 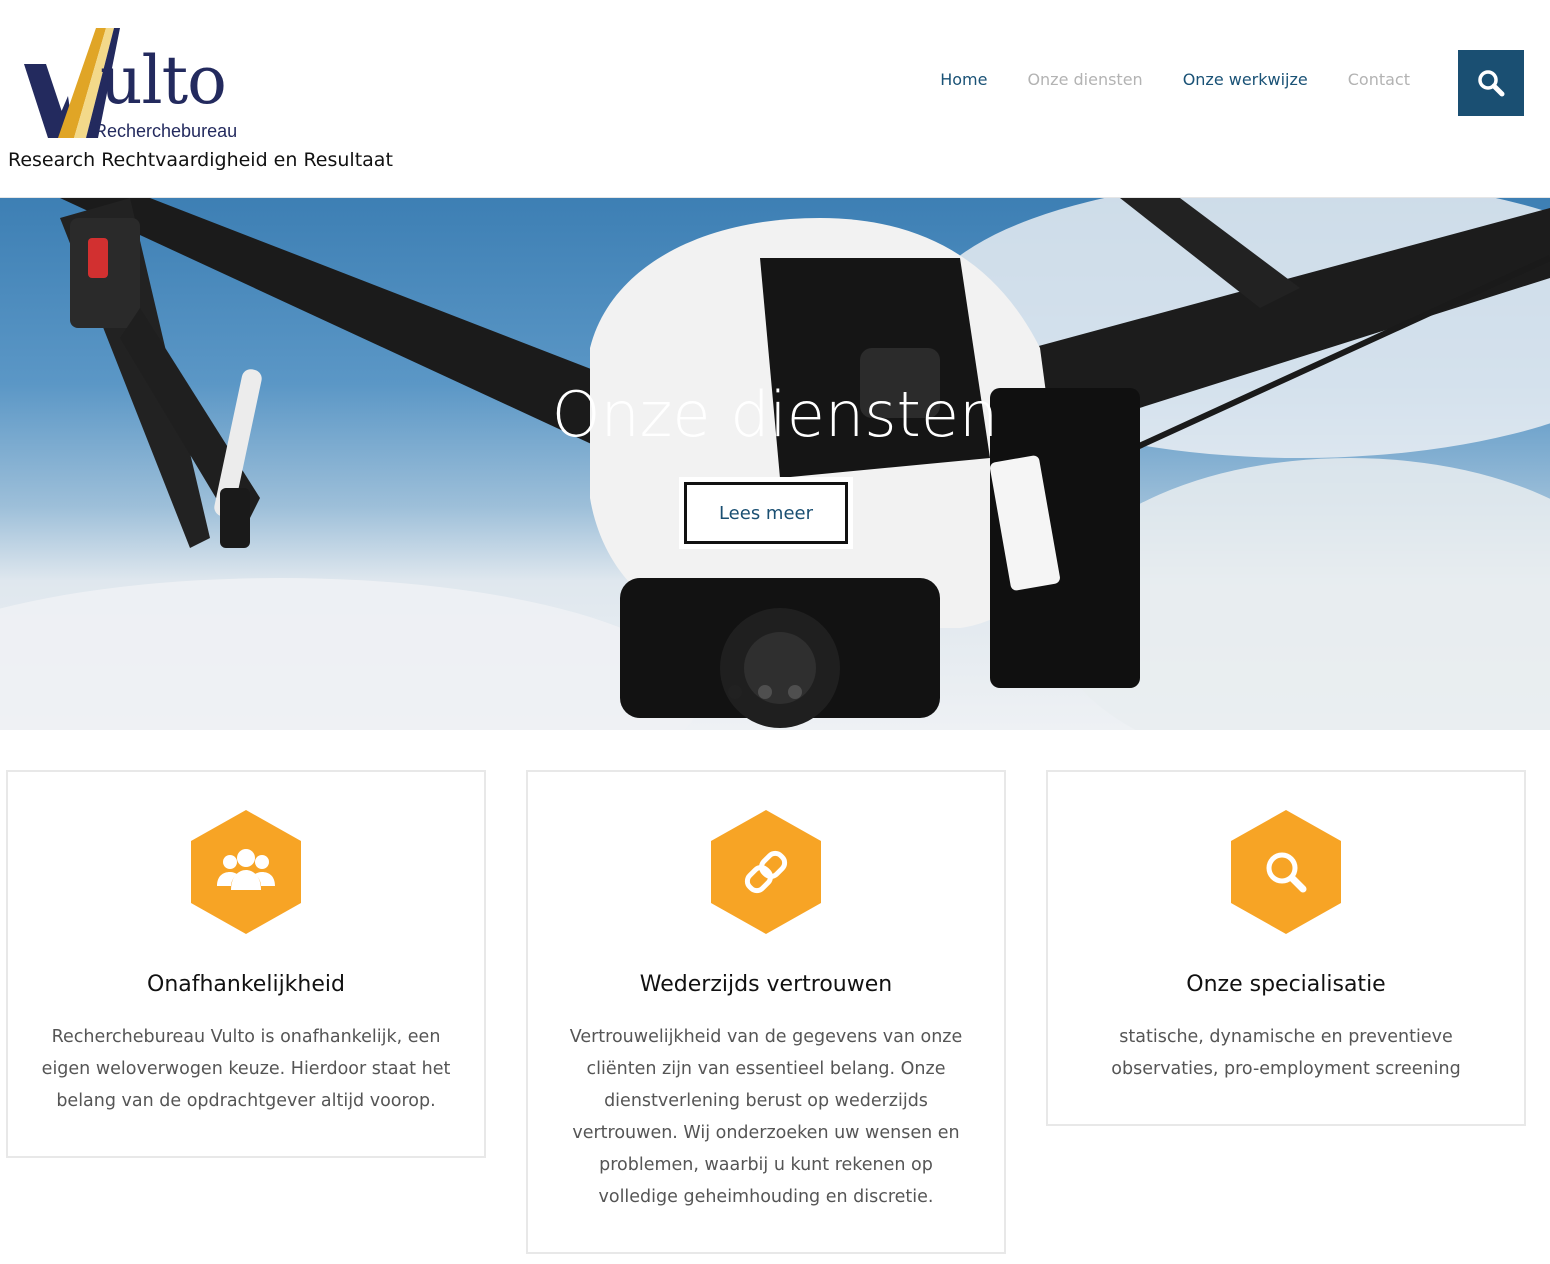 I want to click on lees-meer-button: Lees meer, so click(x=766, y=513).